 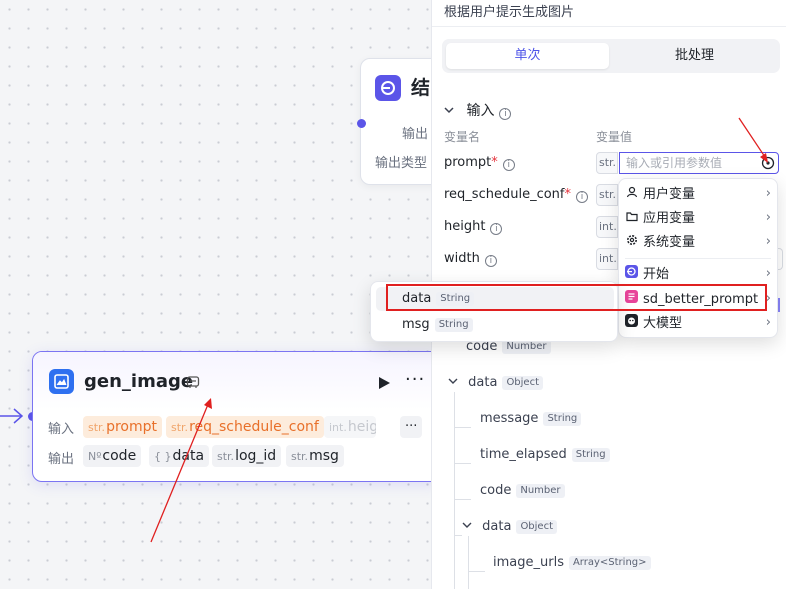 What do you see at coordinates (527, 56) in the screenshot?
I see `tab-single: 单次` at bounding box center [527, 56].